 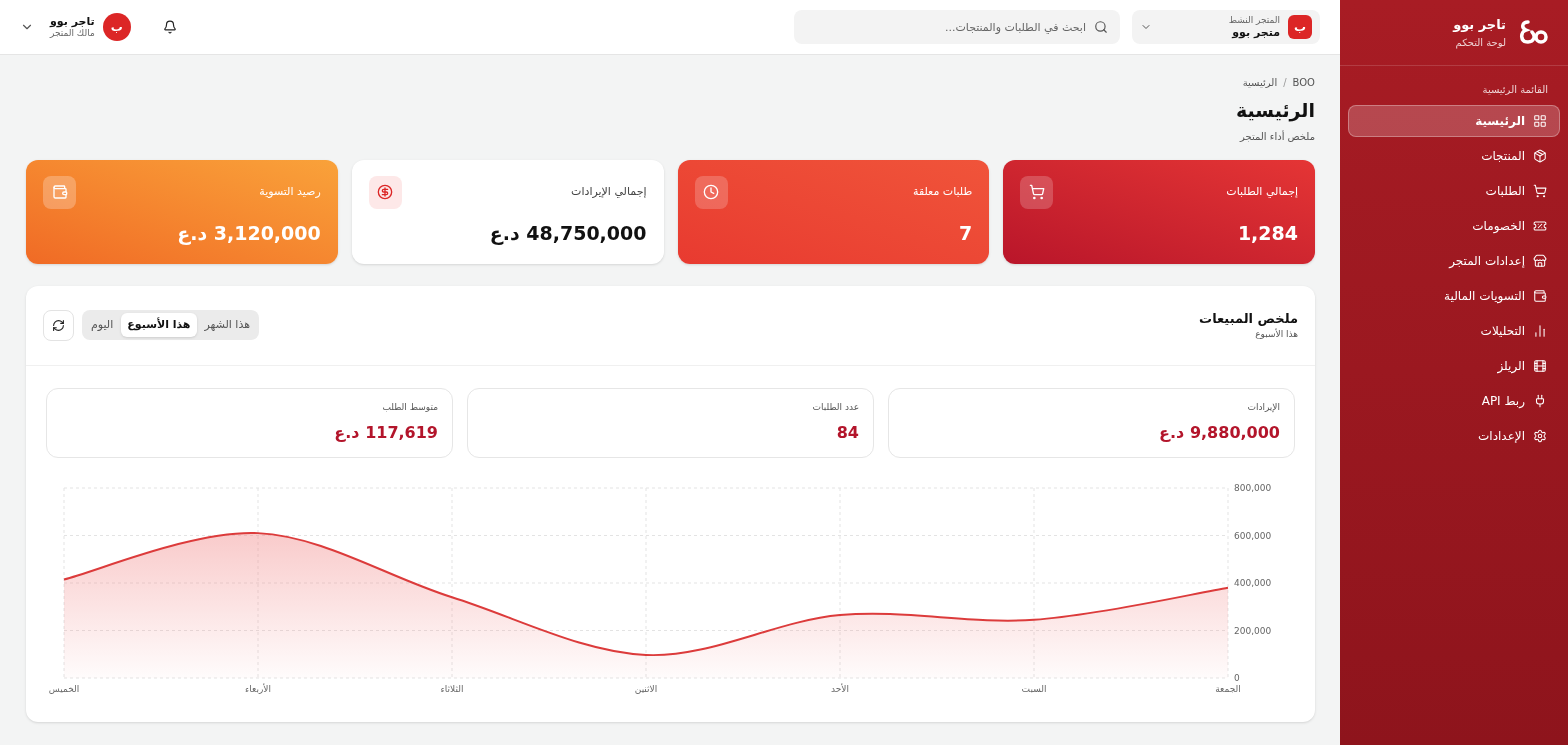 I want to click on stat-label: طلبات معلقة, so click(x=943, y=191).